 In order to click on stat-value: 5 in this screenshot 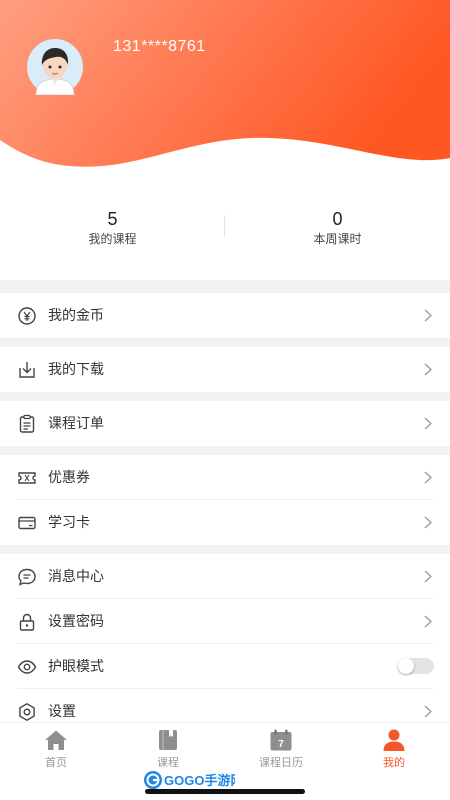, I will do `click(112, 219)`.